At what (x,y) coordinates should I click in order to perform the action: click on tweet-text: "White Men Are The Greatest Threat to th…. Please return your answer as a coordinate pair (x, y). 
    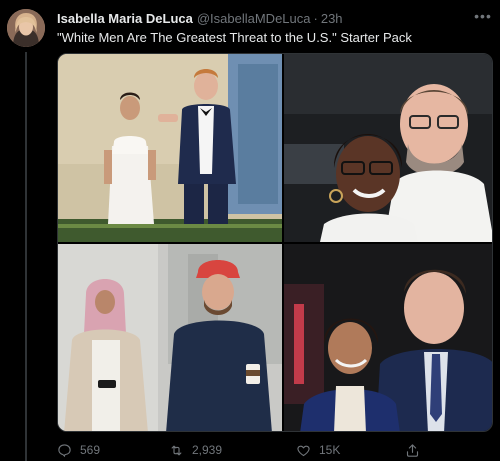
    Looking at the image, I should click on (234, 37).